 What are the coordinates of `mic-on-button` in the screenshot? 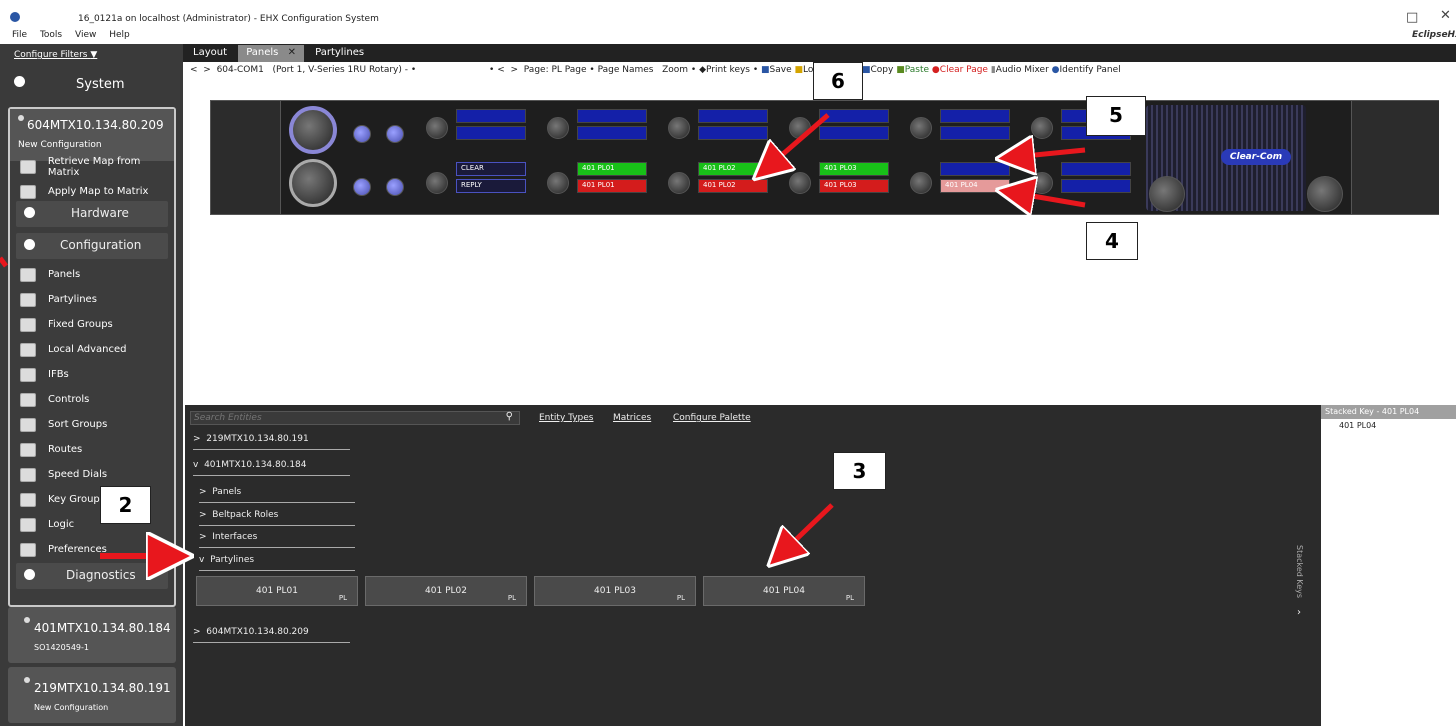 It's located at (362, 134).